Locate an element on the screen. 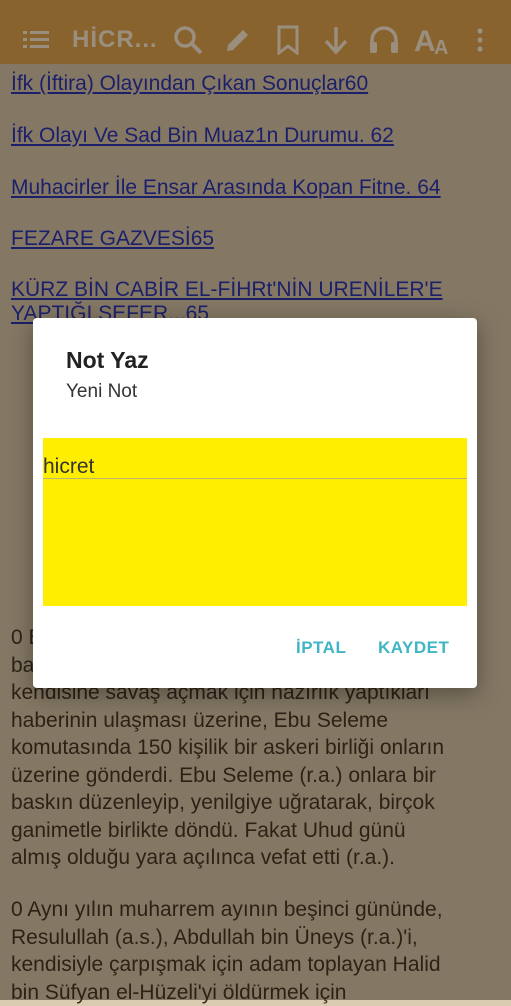  dialog-title: Not Yaz is located at coordinates (107, 360).